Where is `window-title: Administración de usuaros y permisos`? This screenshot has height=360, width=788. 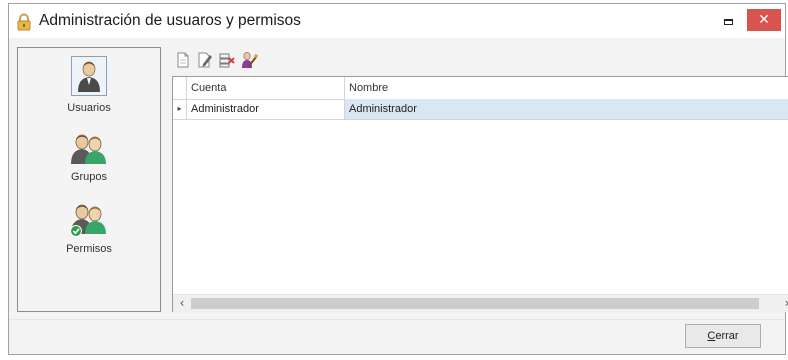 window-title: Administración de usuaros y permisos is located at coordinates (170, 20).